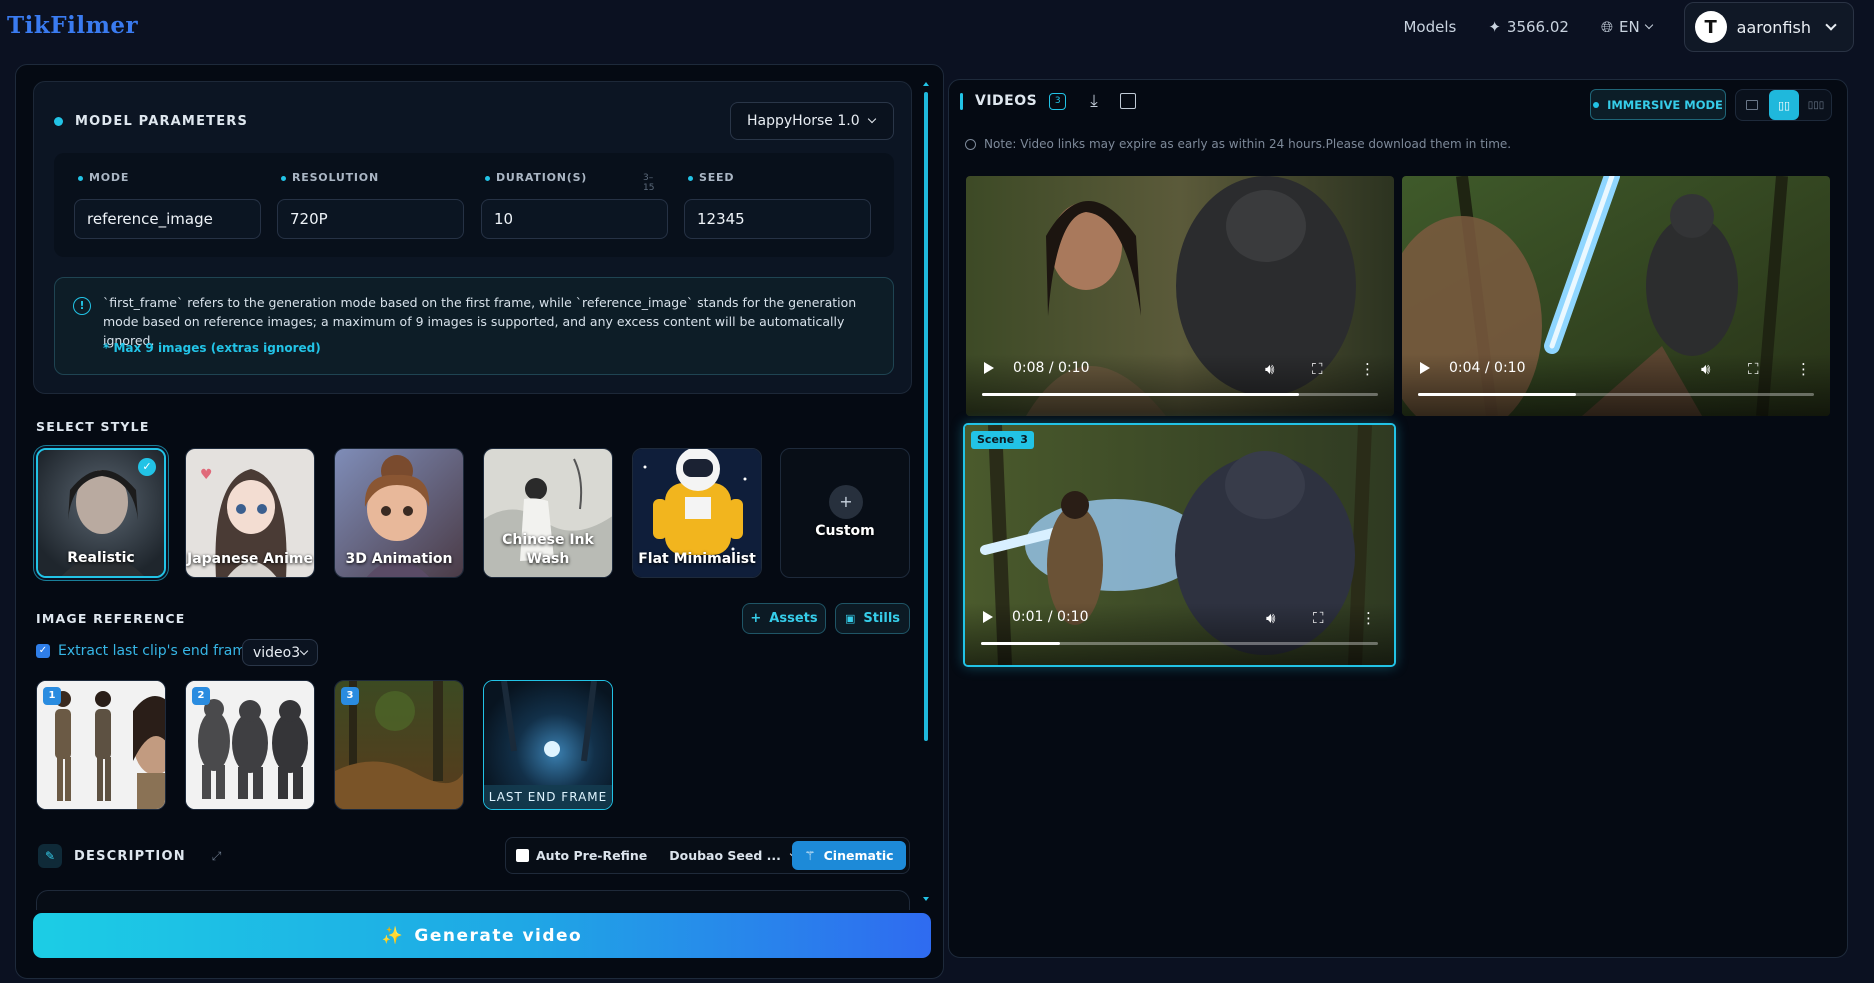 This screenshot has height=983, width=1874. I want to click on extract-end-frame-option: ✓ Extract last clip's end frame, so click(145, 651).